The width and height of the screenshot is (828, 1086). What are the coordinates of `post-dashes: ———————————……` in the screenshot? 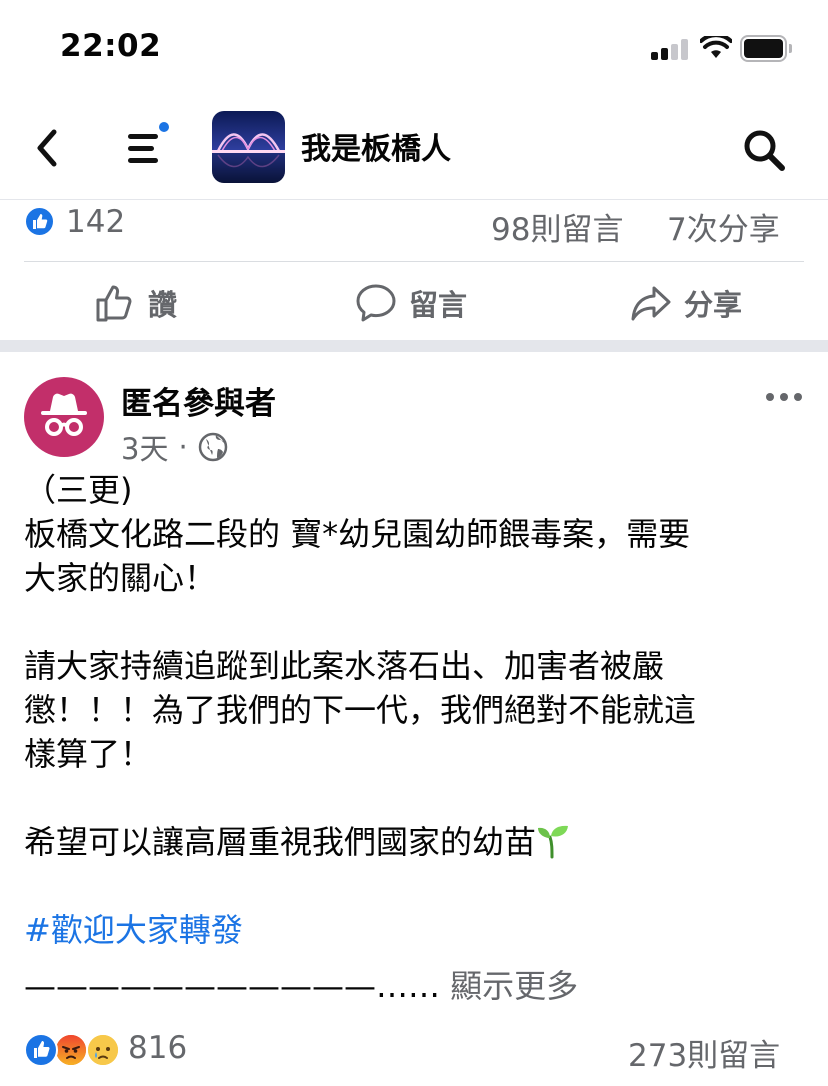 It's located at (232, 986).